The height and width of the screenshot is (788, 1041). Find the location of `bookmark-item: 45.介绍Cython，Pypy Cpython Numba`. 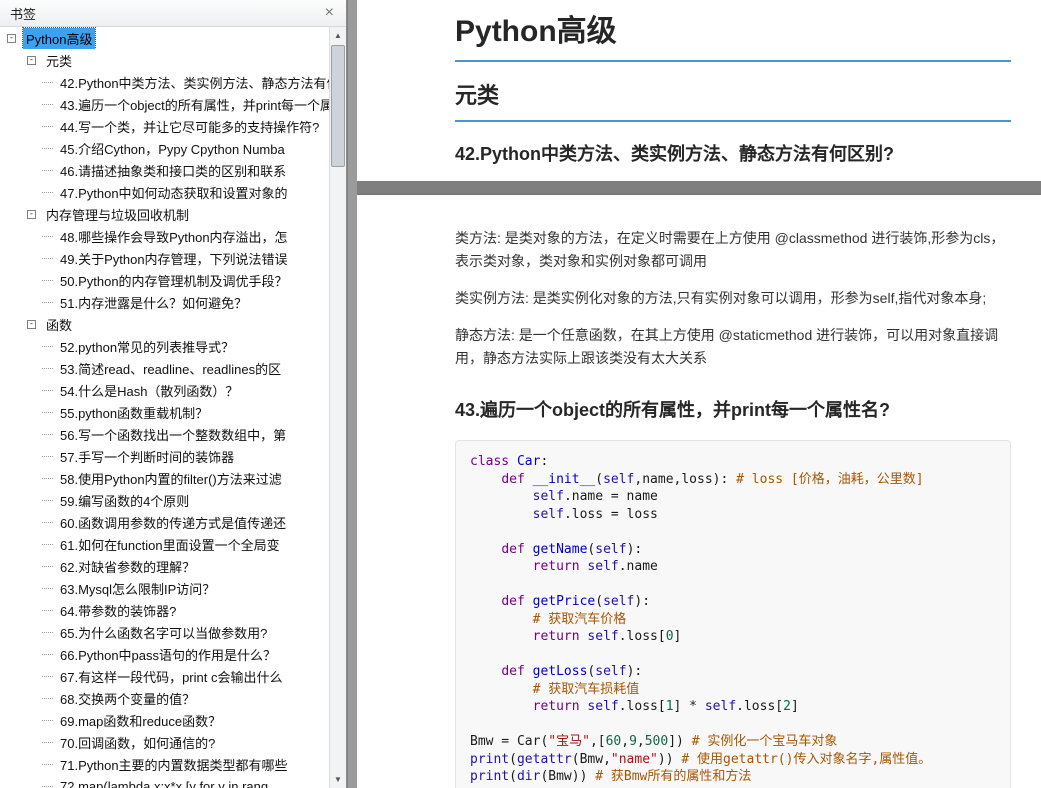

bookmark-item: 45.介绍Cython，Pypy Cpython Numba is located at coordinates (164, 148).